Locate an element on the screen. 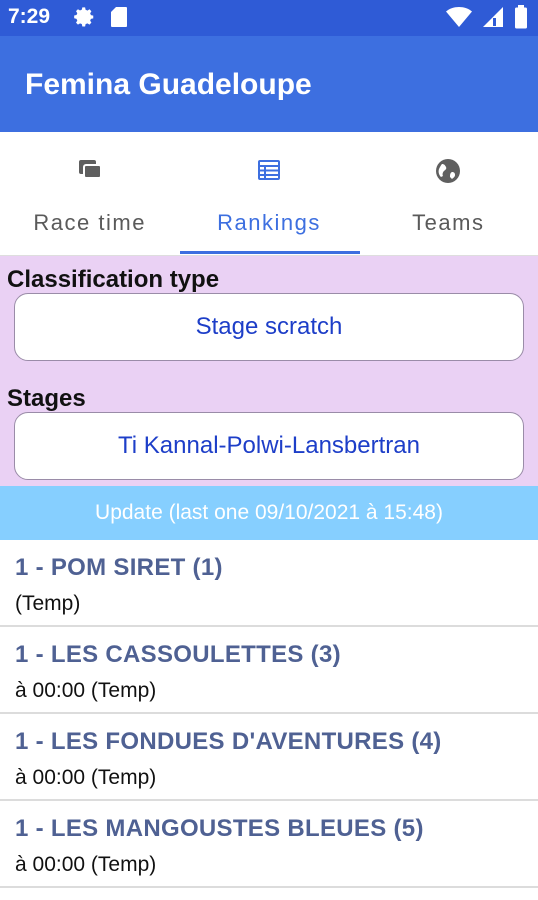  app-bar: Femina Guadeloupe is located at coordinates (269, 84).